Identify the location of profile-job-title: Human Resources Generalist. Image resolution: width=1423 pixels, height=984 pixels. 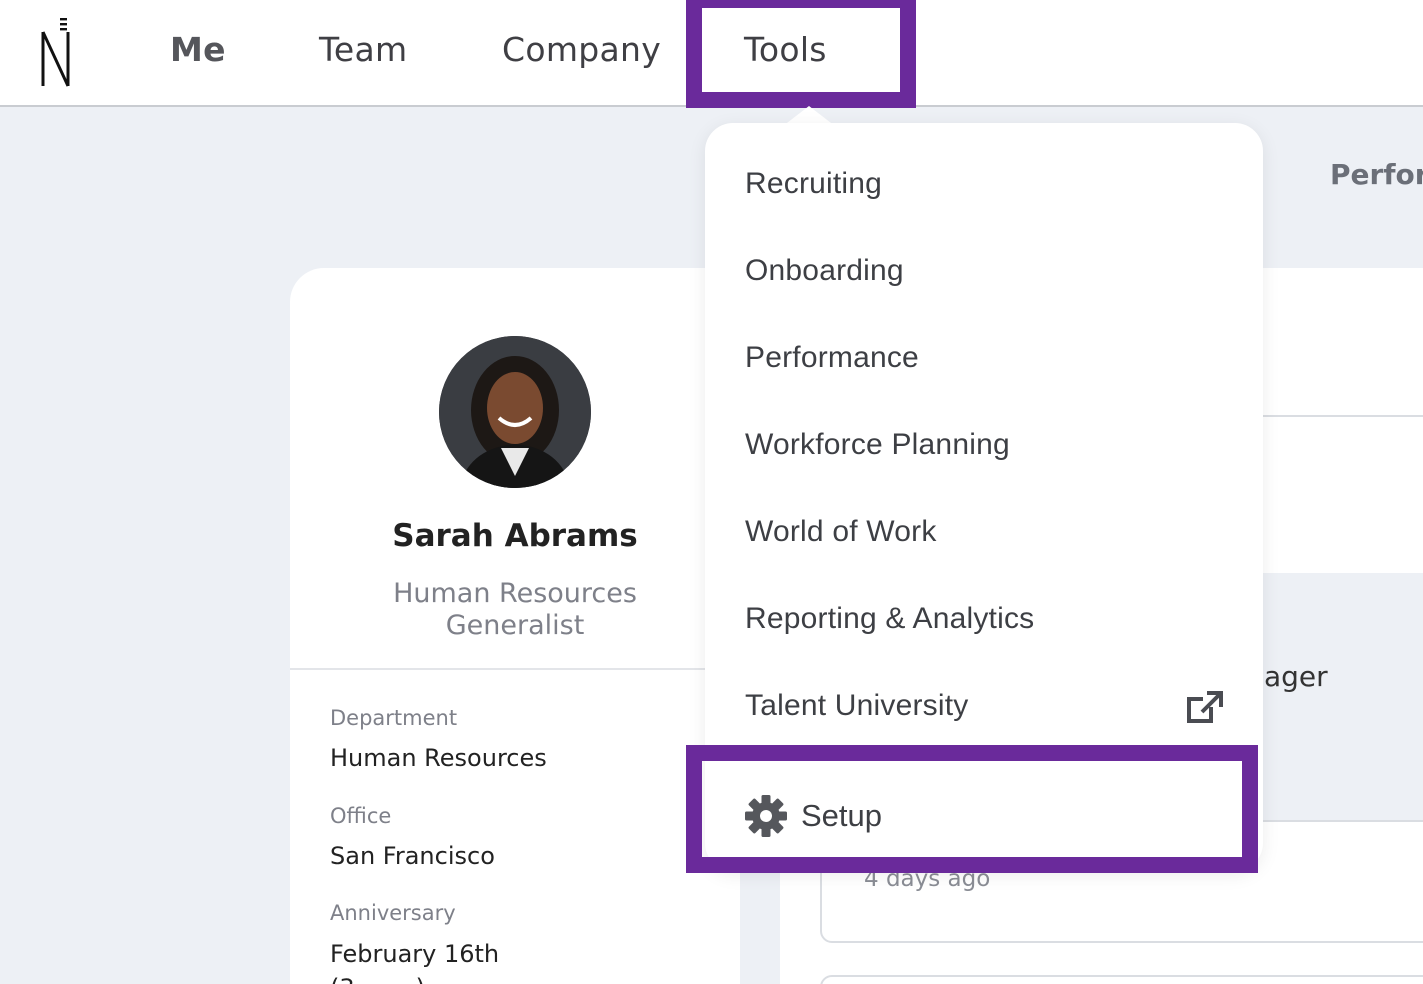
(515, 609).